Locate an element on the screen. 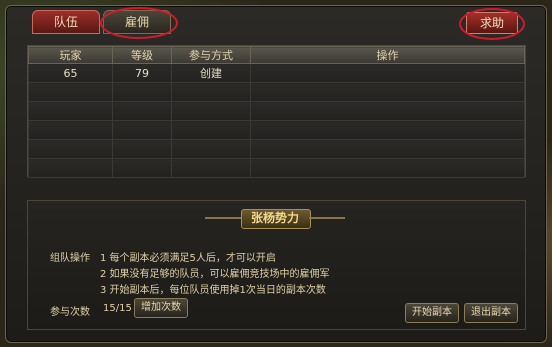 Image resolution: width=552 pixels, height=347 pixels. faction-banner: 张杨势力 is located at coordinates (275, 218).